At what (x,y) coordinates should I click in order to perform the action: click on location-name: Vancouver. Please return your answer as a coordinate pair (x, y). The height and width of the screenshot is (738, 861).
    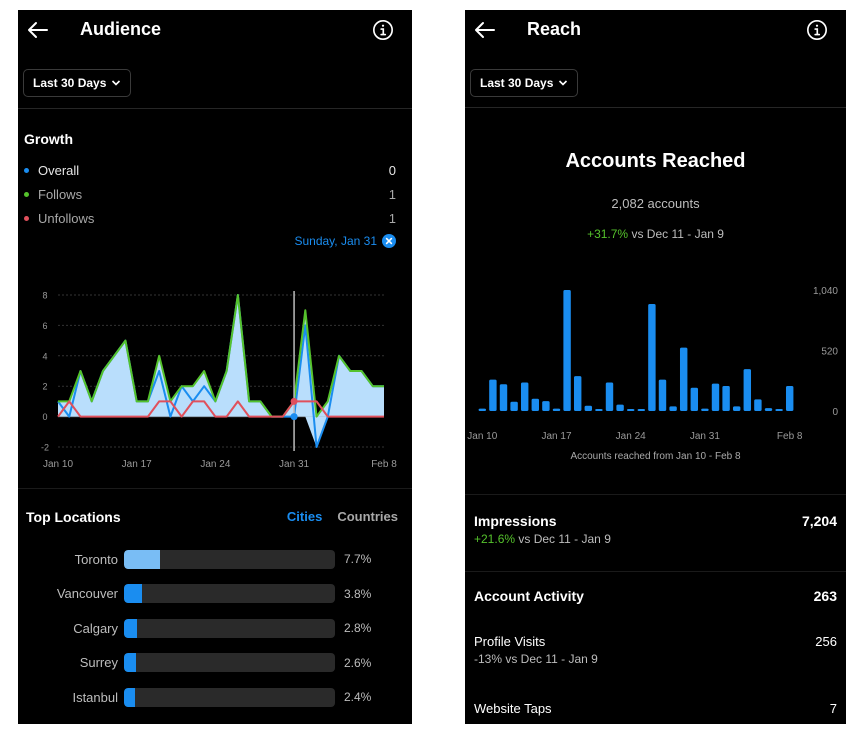
    Looking at the image, I should click on (87, 593).